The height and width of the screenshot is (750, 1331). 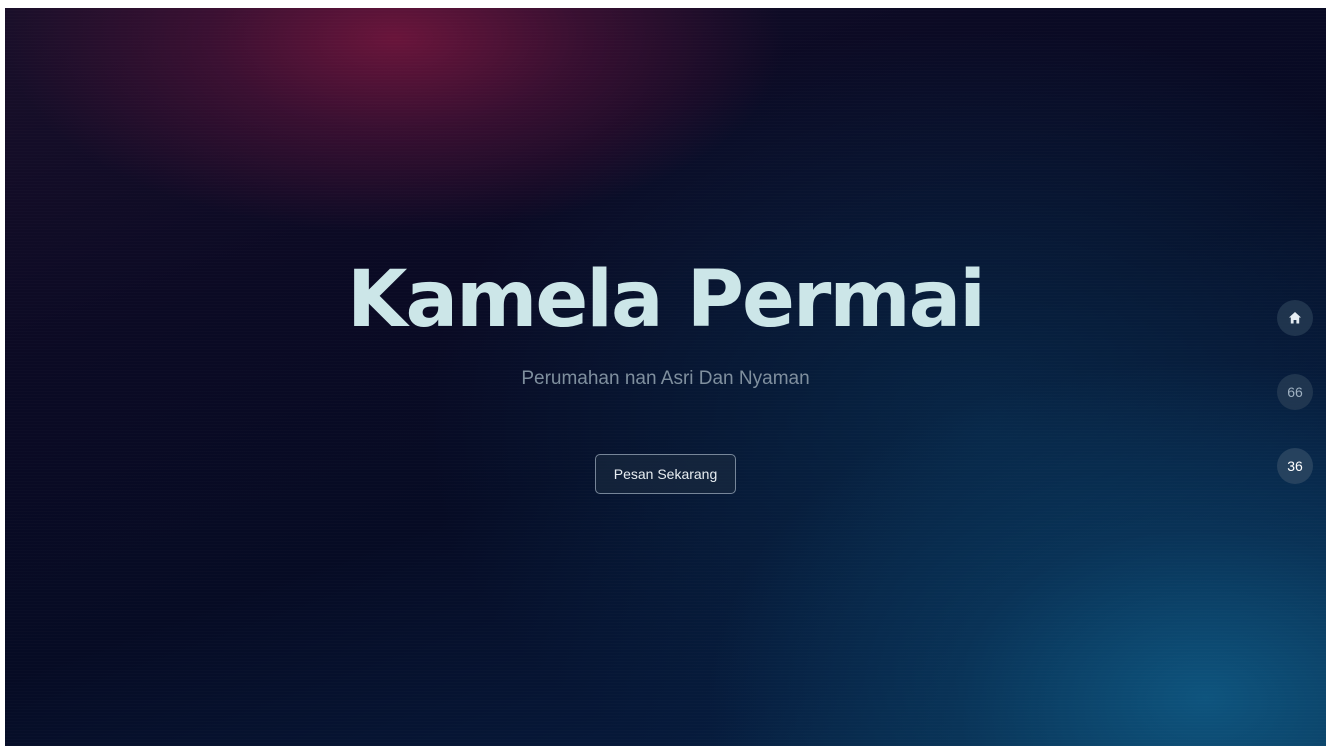 I want to click on order-now-button: Pesan Sekarang, so click(x=665, y=473).